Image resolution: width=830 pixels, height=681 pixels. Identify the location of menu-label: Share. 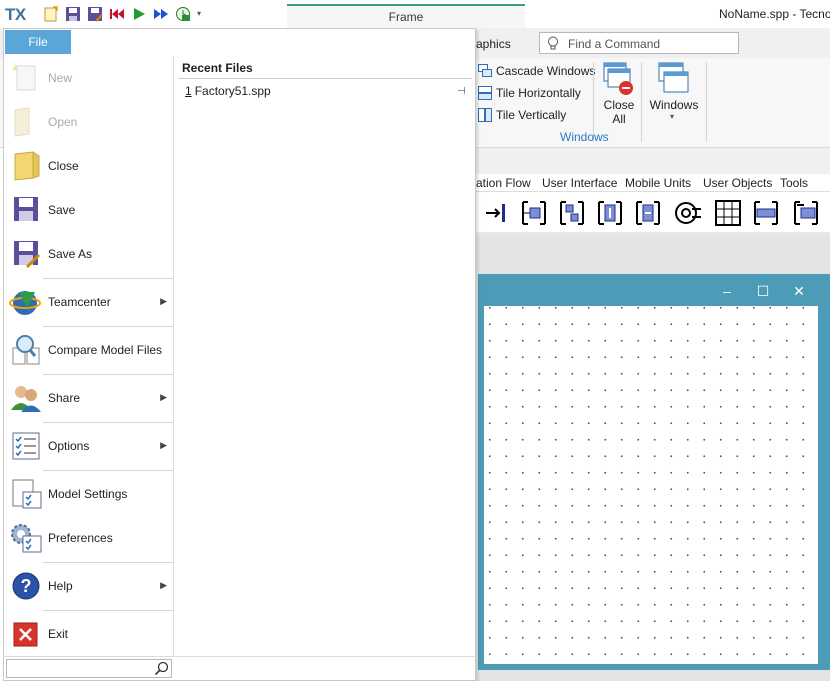
(64, 398).